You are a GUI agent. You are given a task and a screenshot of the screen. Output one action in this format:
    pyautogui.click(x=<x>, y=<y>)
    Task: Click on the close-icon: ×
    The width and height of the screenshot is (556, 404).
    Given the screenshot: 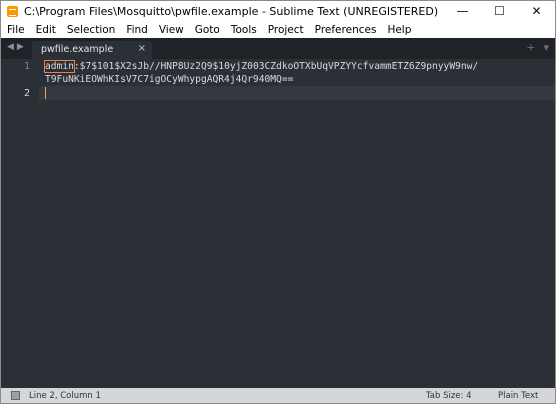 What is the action you would take?
    pyautogui.click(x=142, y=48)
    